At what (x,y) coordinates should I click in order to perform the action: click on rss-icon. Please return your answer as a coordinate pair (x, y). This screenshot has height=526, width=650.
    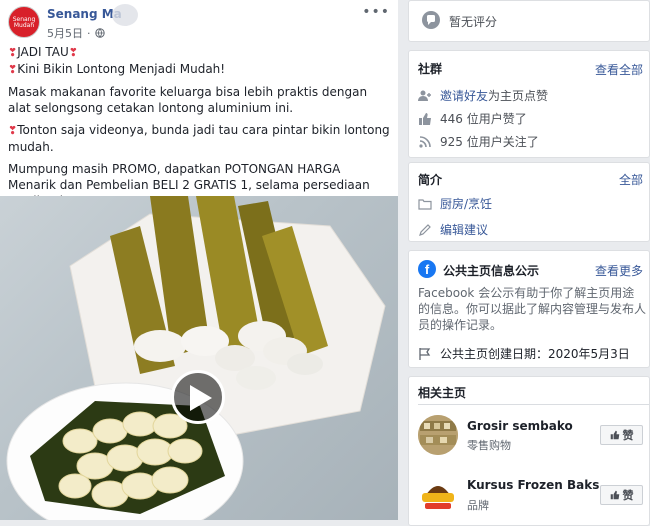
    Looking at the image, I should click on (425, 141).